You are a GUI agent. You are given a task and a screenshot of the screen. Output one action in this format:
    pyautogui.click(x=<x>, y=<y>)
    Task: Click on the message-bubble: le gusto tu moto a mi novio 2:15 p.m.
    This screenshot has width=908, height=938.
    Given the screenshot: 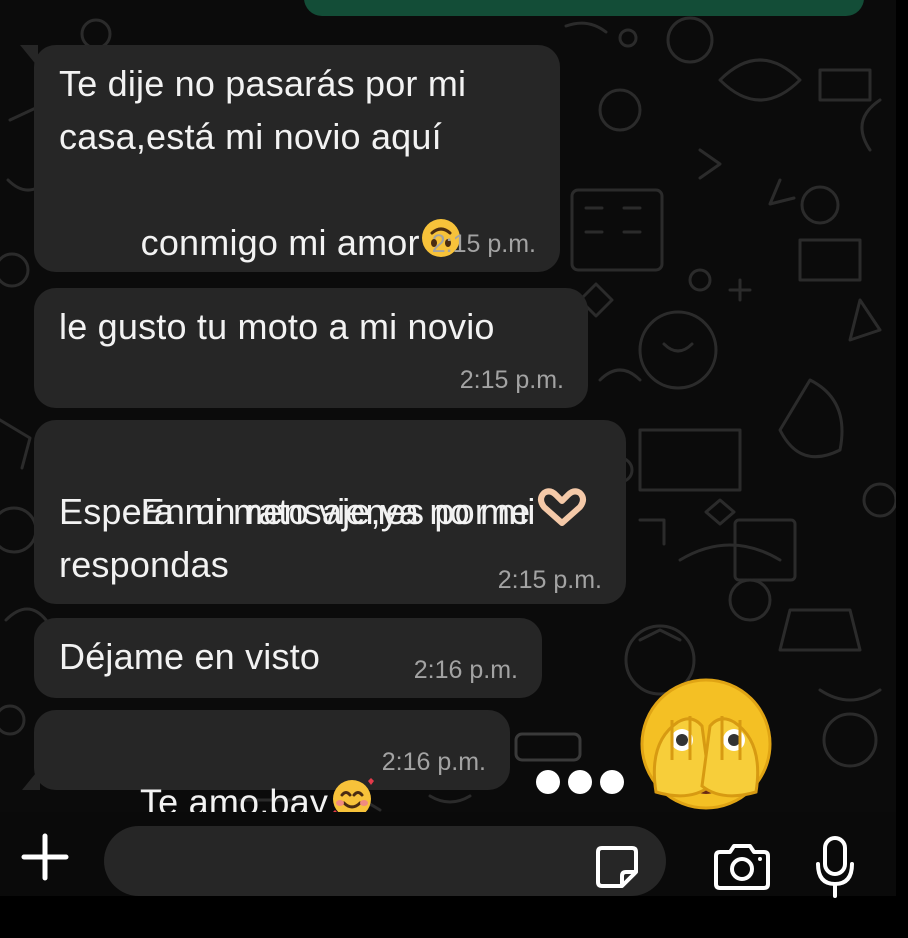 What is the action you would take?
    pyautogui.click(x=311, y=348)
    